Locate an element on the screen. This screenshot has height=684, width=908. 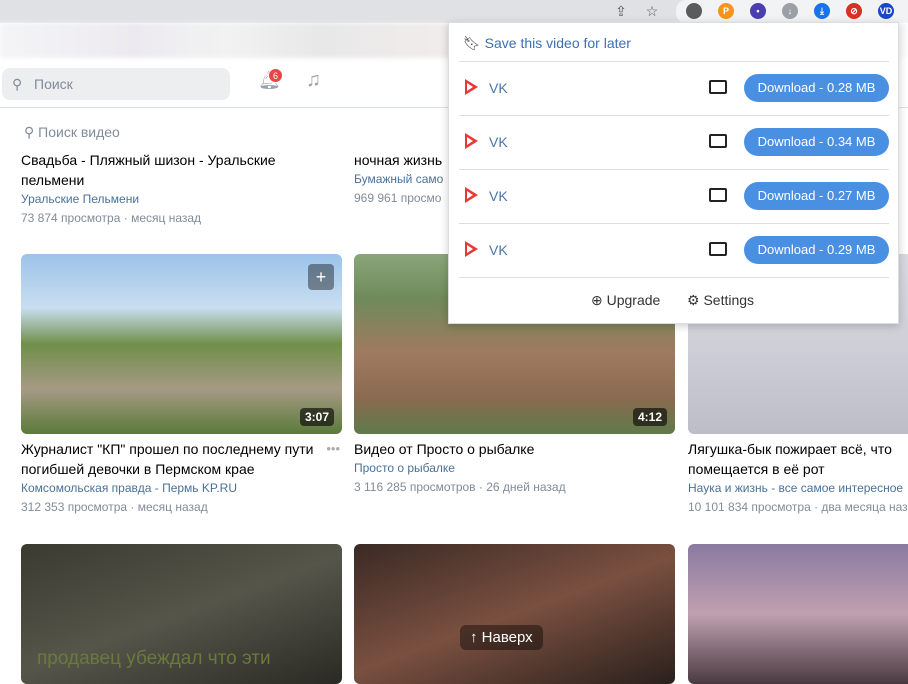
popup-footer: ⊕ Upgrade ⚙ Settings is located at coordinates (674, 300).